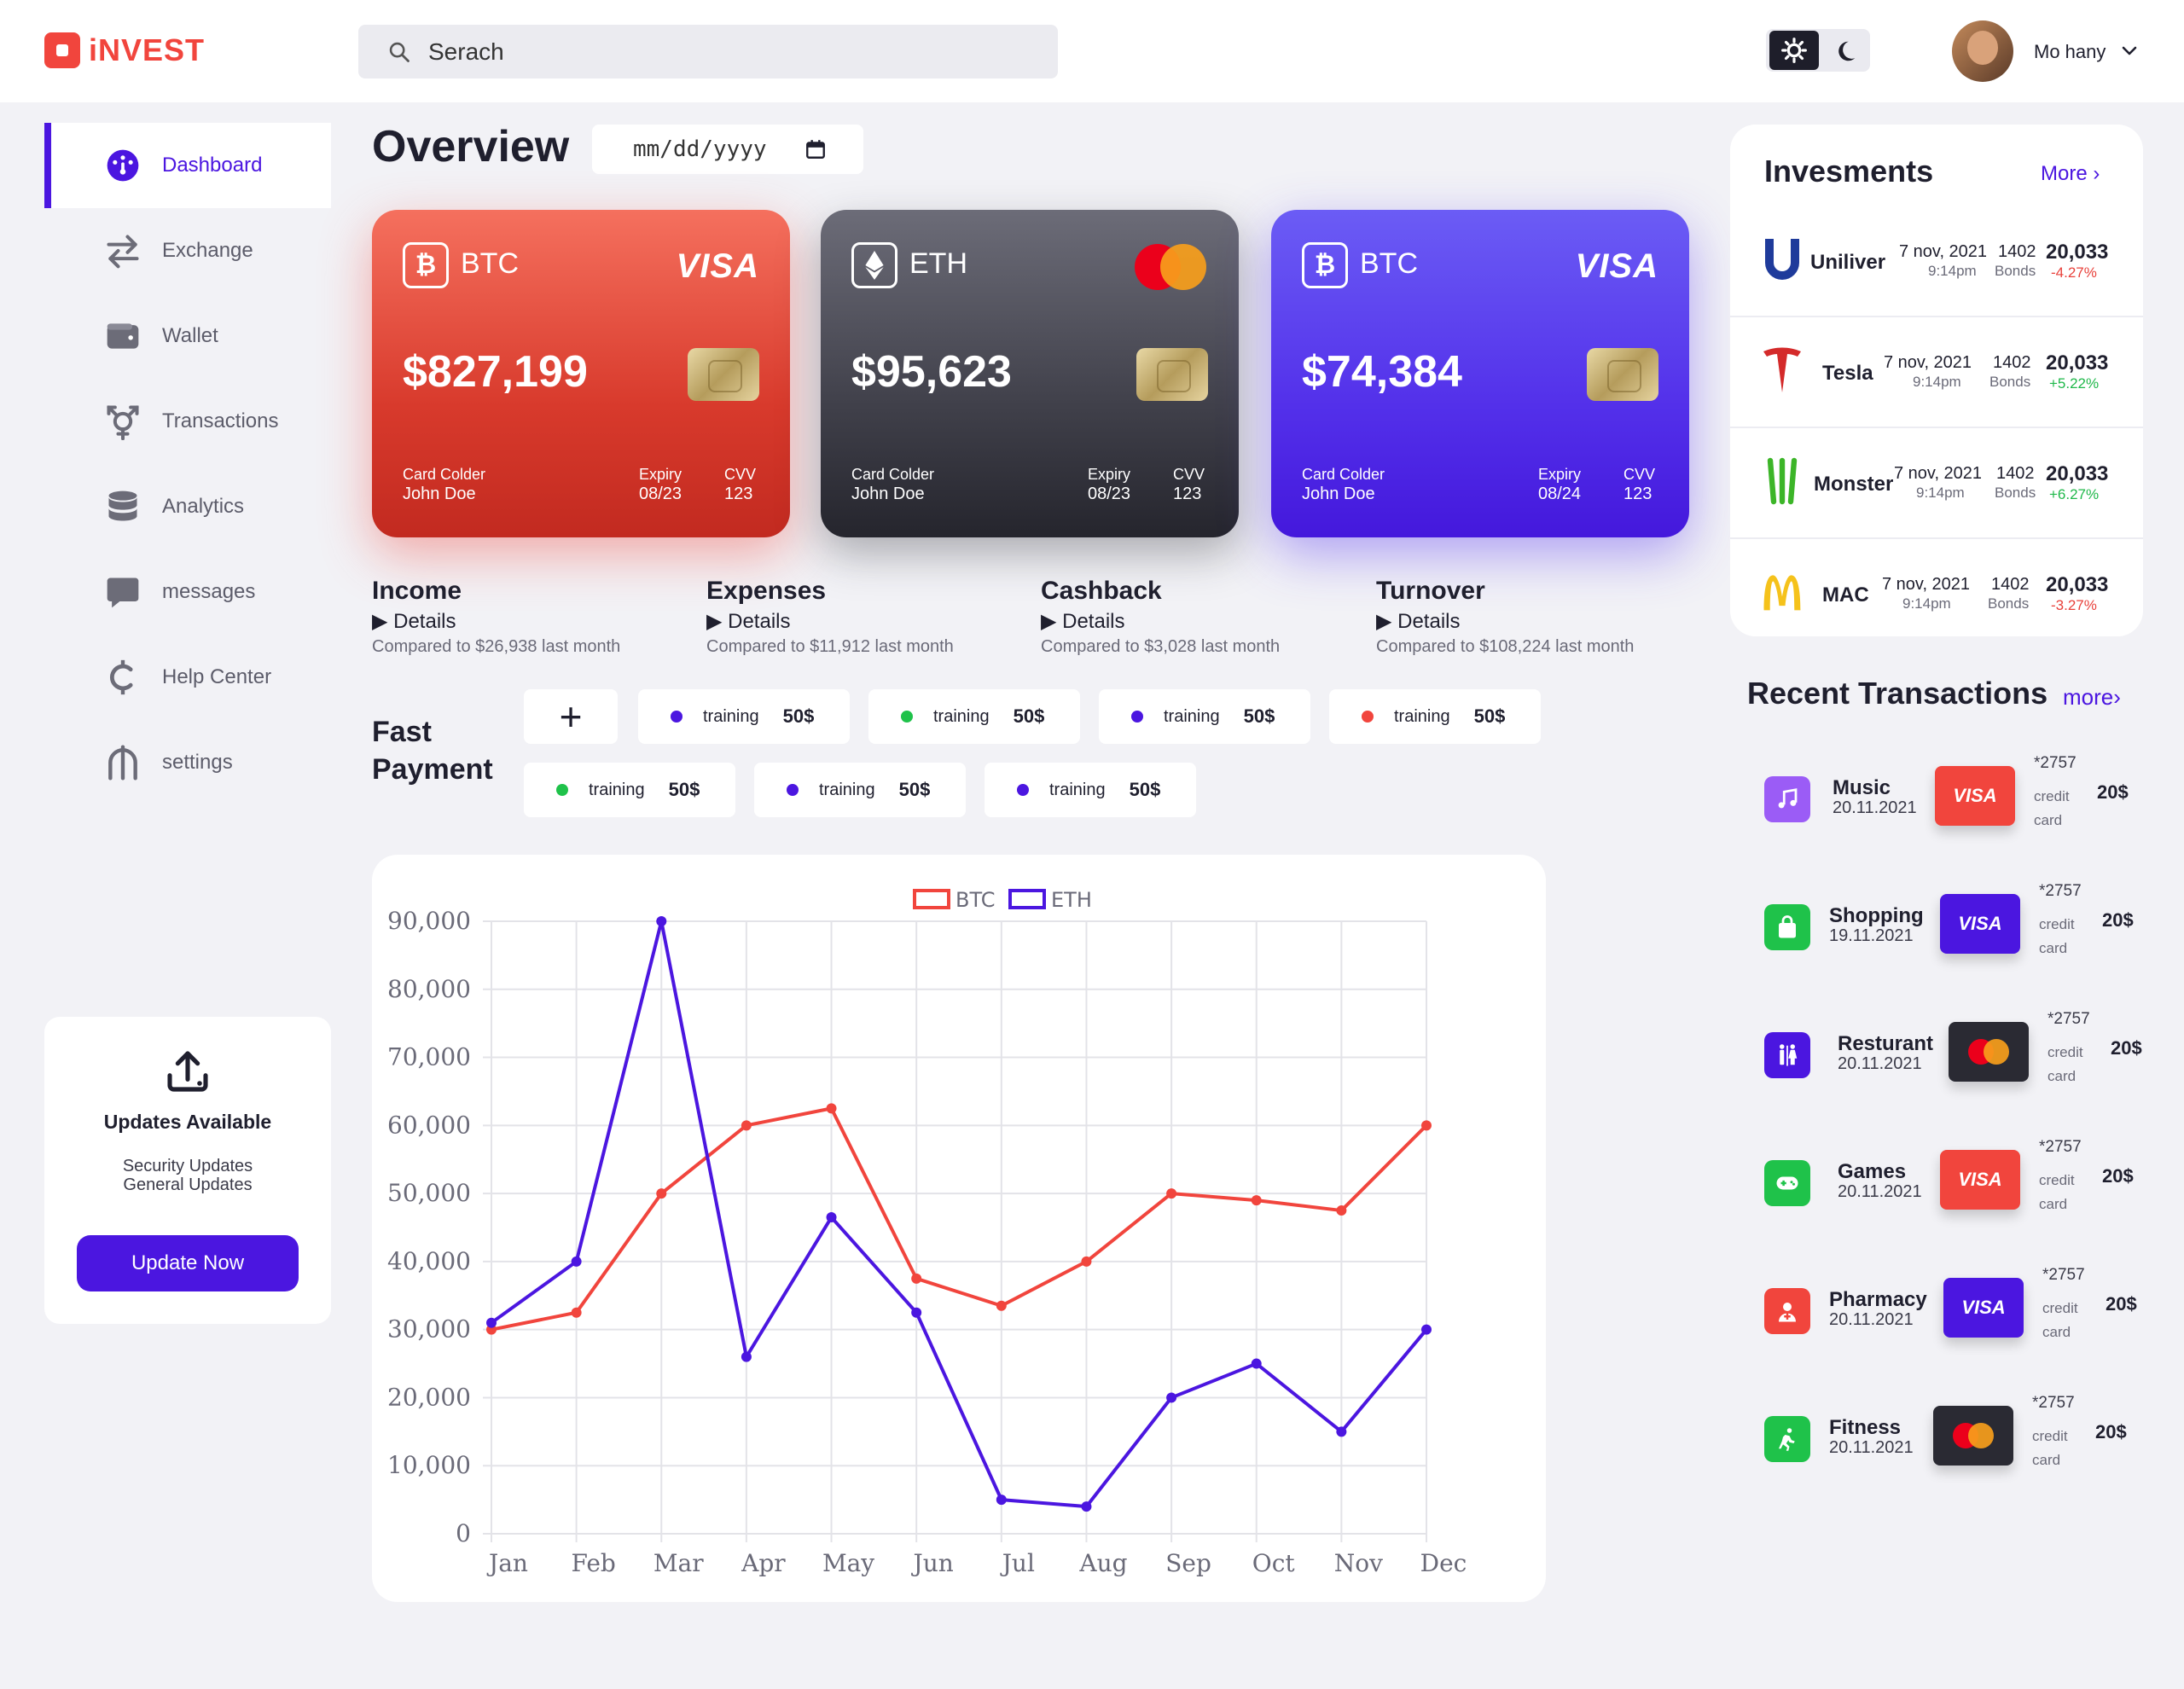  I want to click on investments-more-link: More ›, so click(2070, 174).